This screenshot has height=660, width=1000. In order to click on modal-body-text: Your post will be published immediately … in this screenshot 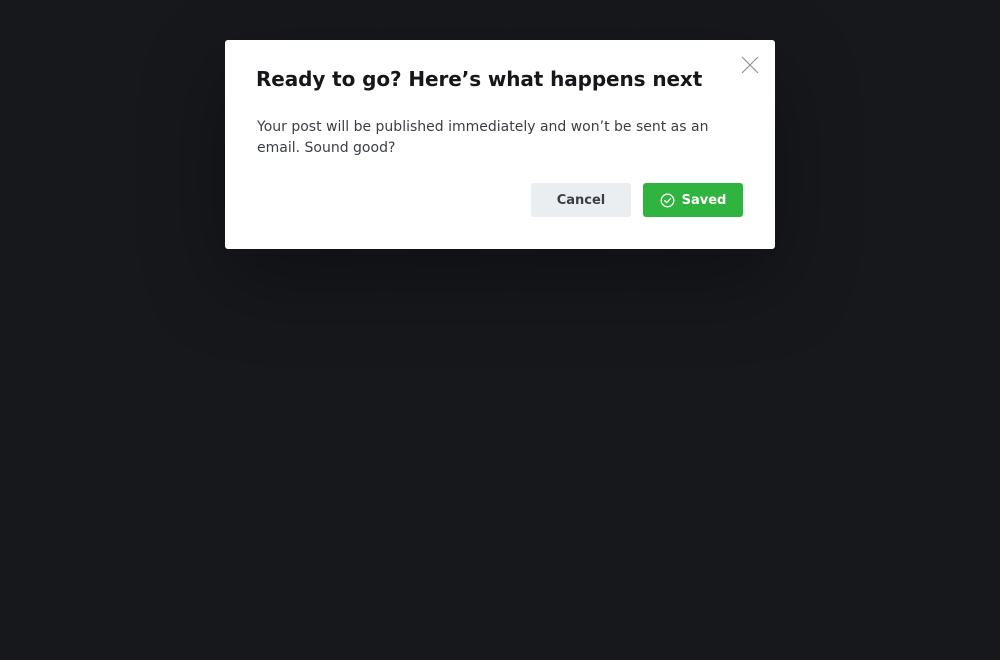, I will do `click(483, 137)`.